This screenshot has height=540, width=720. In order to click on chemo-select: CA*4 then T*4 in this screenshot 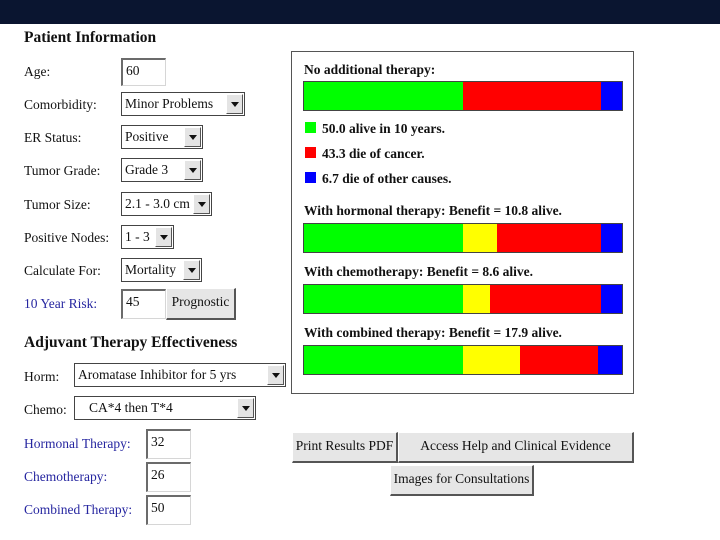, I will do `click(165, 408)`.